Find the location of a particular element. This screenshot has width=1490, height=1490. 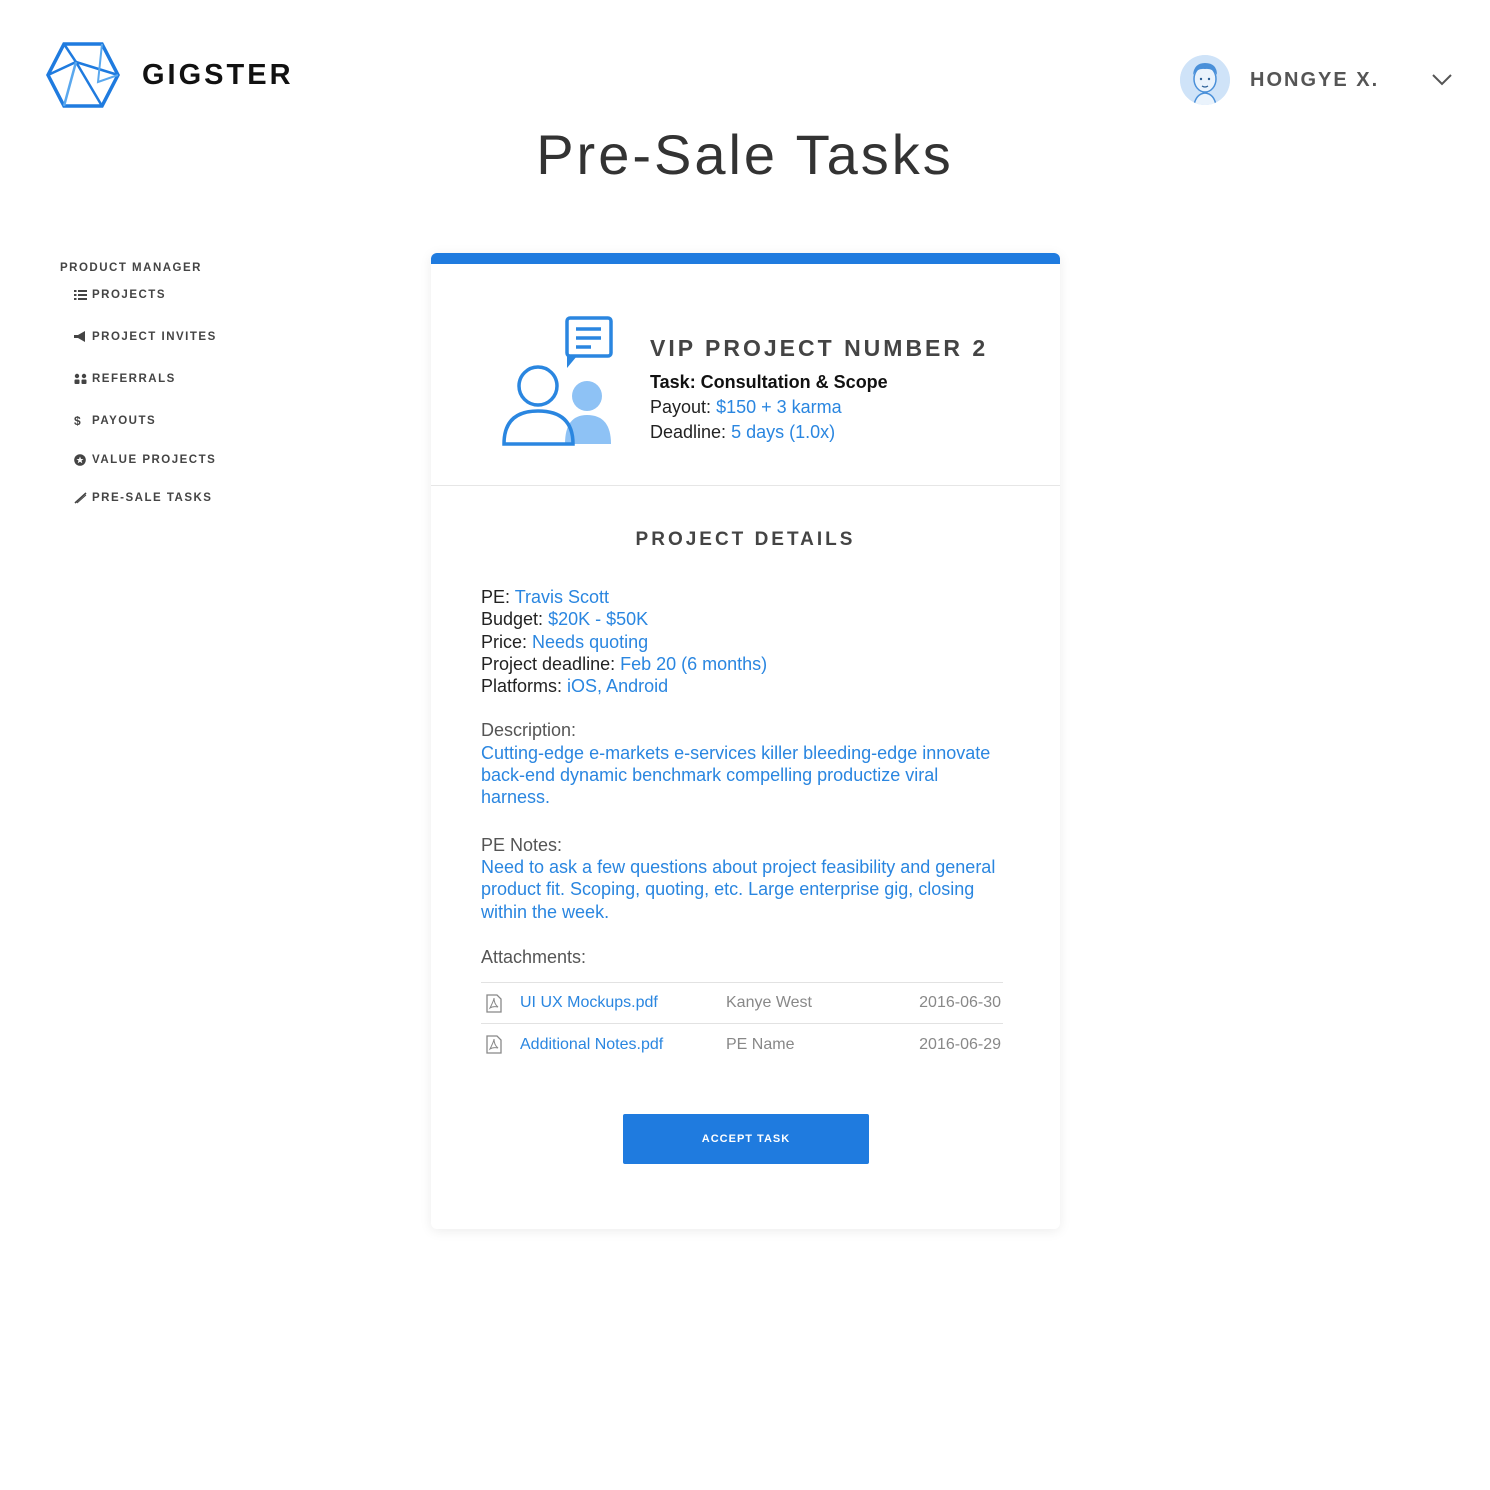

attachment-date: 2016-06-29 is located at coordinates (960, 1044).